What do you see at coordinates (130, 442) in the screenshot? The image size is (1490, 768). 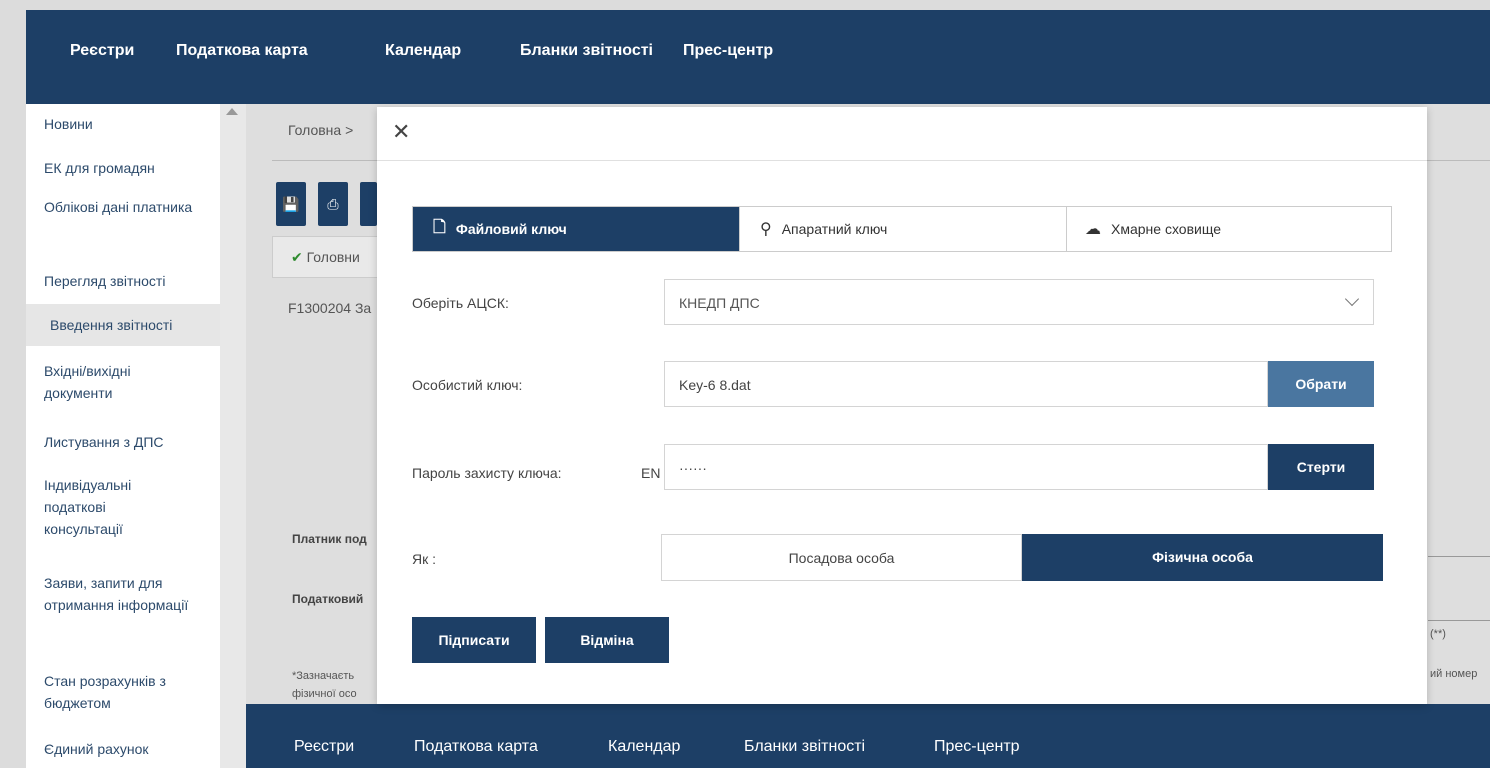 I see `sidebar-item-correspondence: Листування з ДПС` at bounding box center [130, 442].